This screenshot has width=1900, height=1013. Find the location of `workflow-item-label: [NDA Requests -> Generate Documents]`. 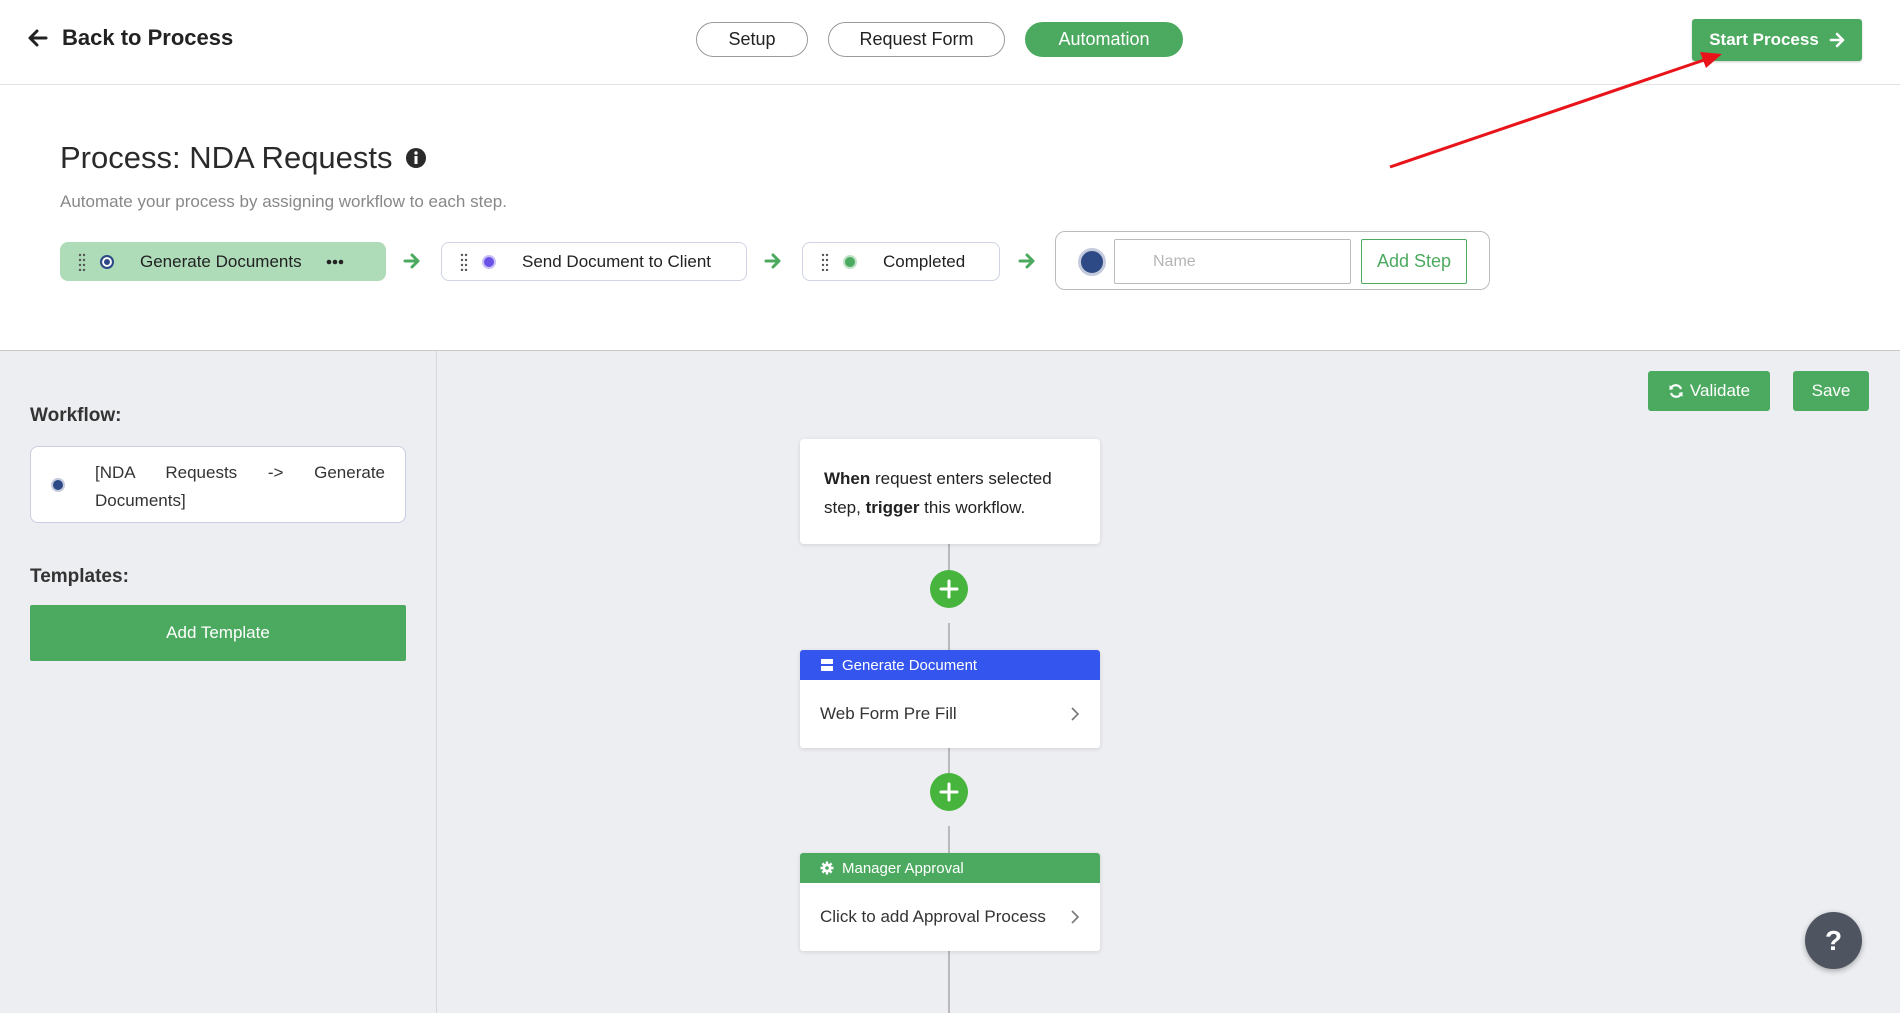

workflow-item-label: [NDA Requests -> Generate Documents] is located at coordinates (240, 486).